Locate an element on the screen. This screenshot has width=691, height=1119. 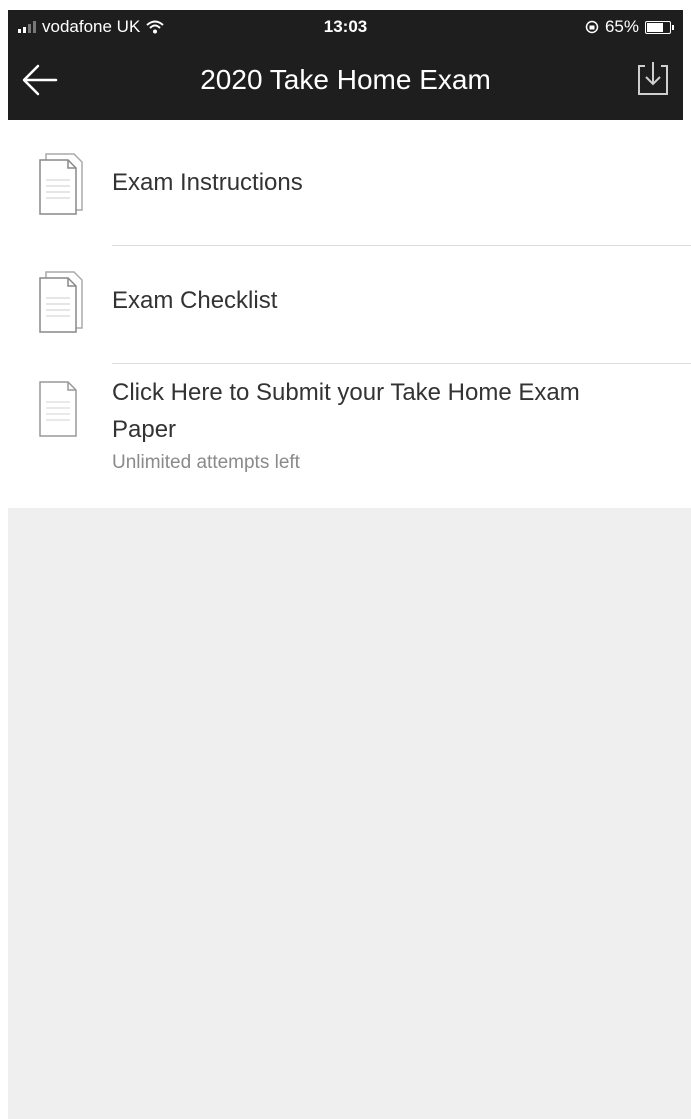
document-icon is located at coordinates (58, 409).